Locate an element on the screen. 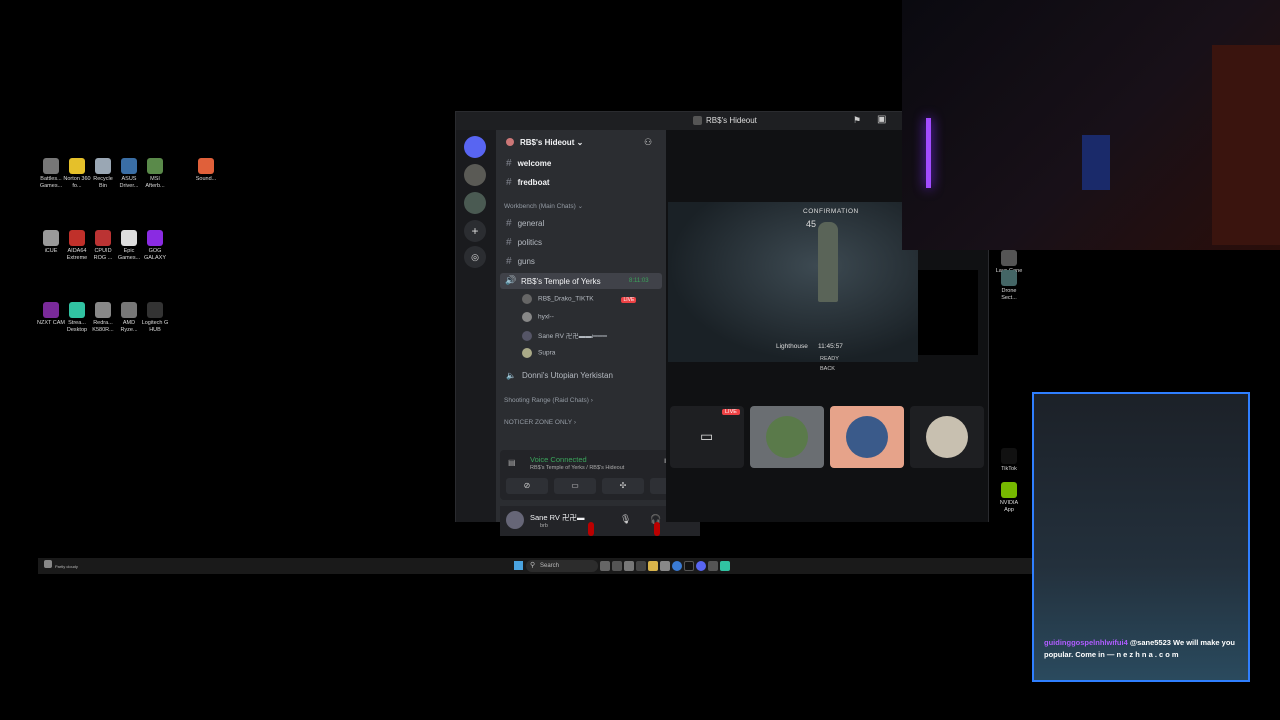  server-icon is located at coordinates (697, 120).